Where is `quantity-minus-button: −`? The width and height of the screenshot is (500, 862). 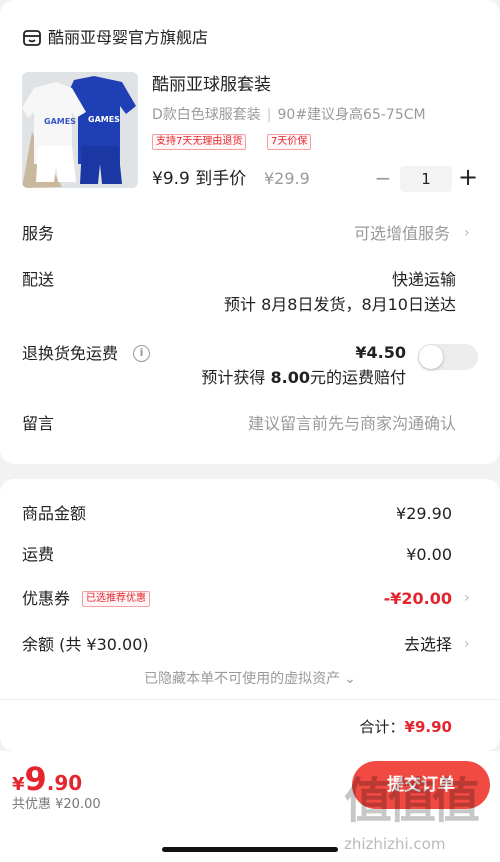 quantity-minus-button: − is located at coordinates (383, 178).